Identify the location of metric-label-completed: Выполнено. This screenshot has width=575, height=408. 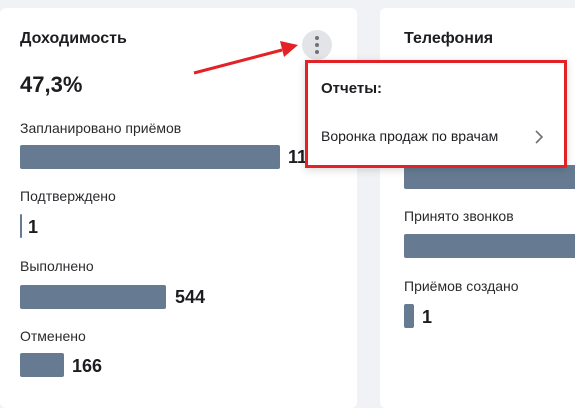
(57, 266).